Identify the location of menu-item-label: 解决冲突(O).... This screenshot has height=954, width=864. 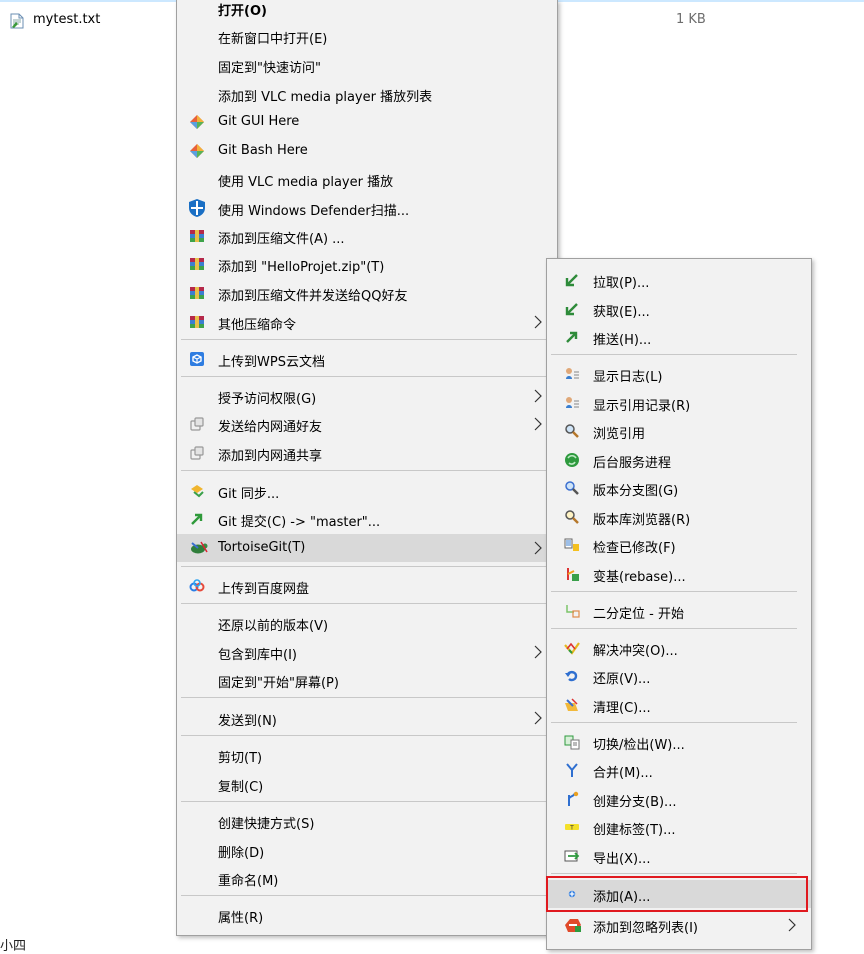
(635, 651).